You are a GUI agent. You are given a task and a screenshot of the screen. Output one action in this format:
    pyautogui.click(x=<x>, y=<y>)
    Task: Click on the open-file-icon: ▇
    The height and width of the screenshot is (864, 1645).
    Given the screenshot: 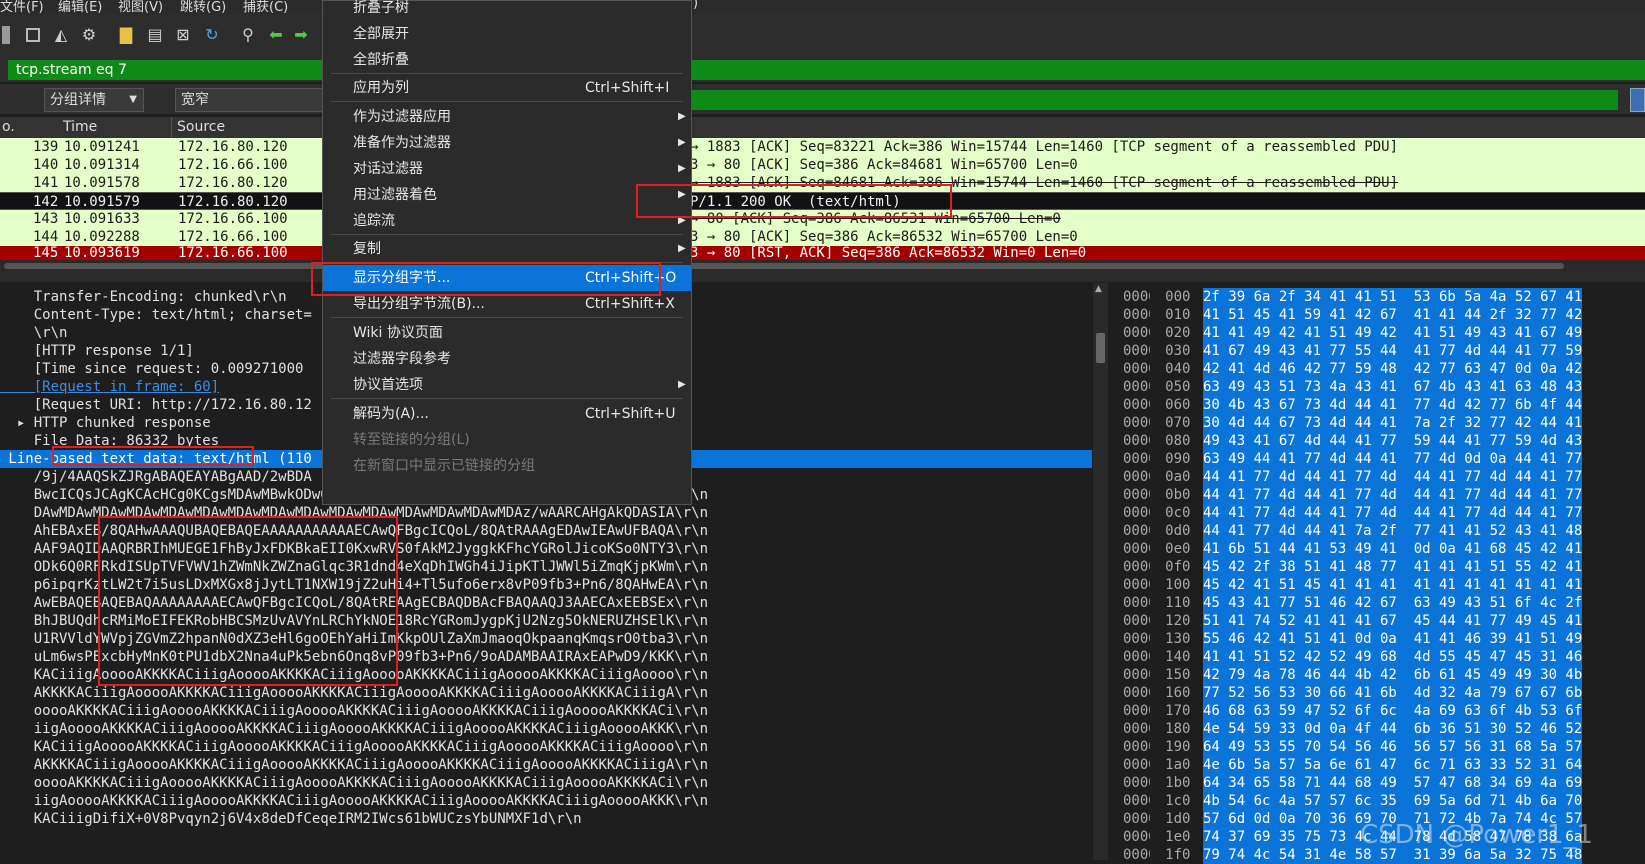 What is the action you would take?
    pyautogui.click(x=126, y=35)
    